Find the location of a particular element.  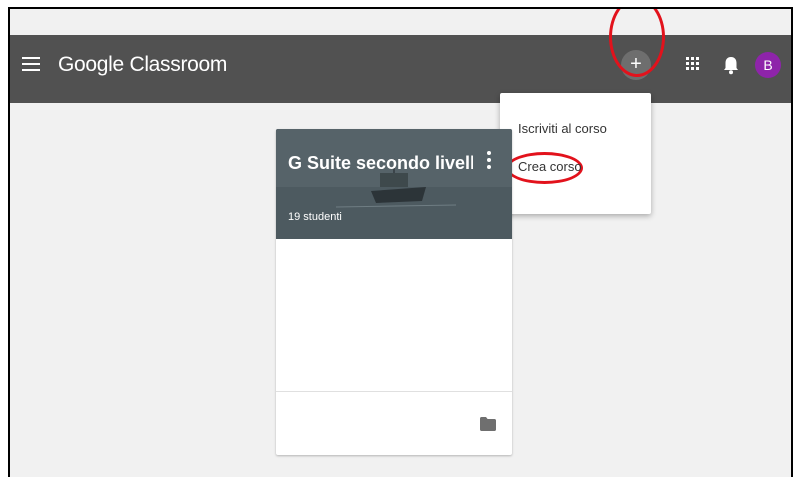

app-title: Google Classroom is located at coordinates (143, 64).